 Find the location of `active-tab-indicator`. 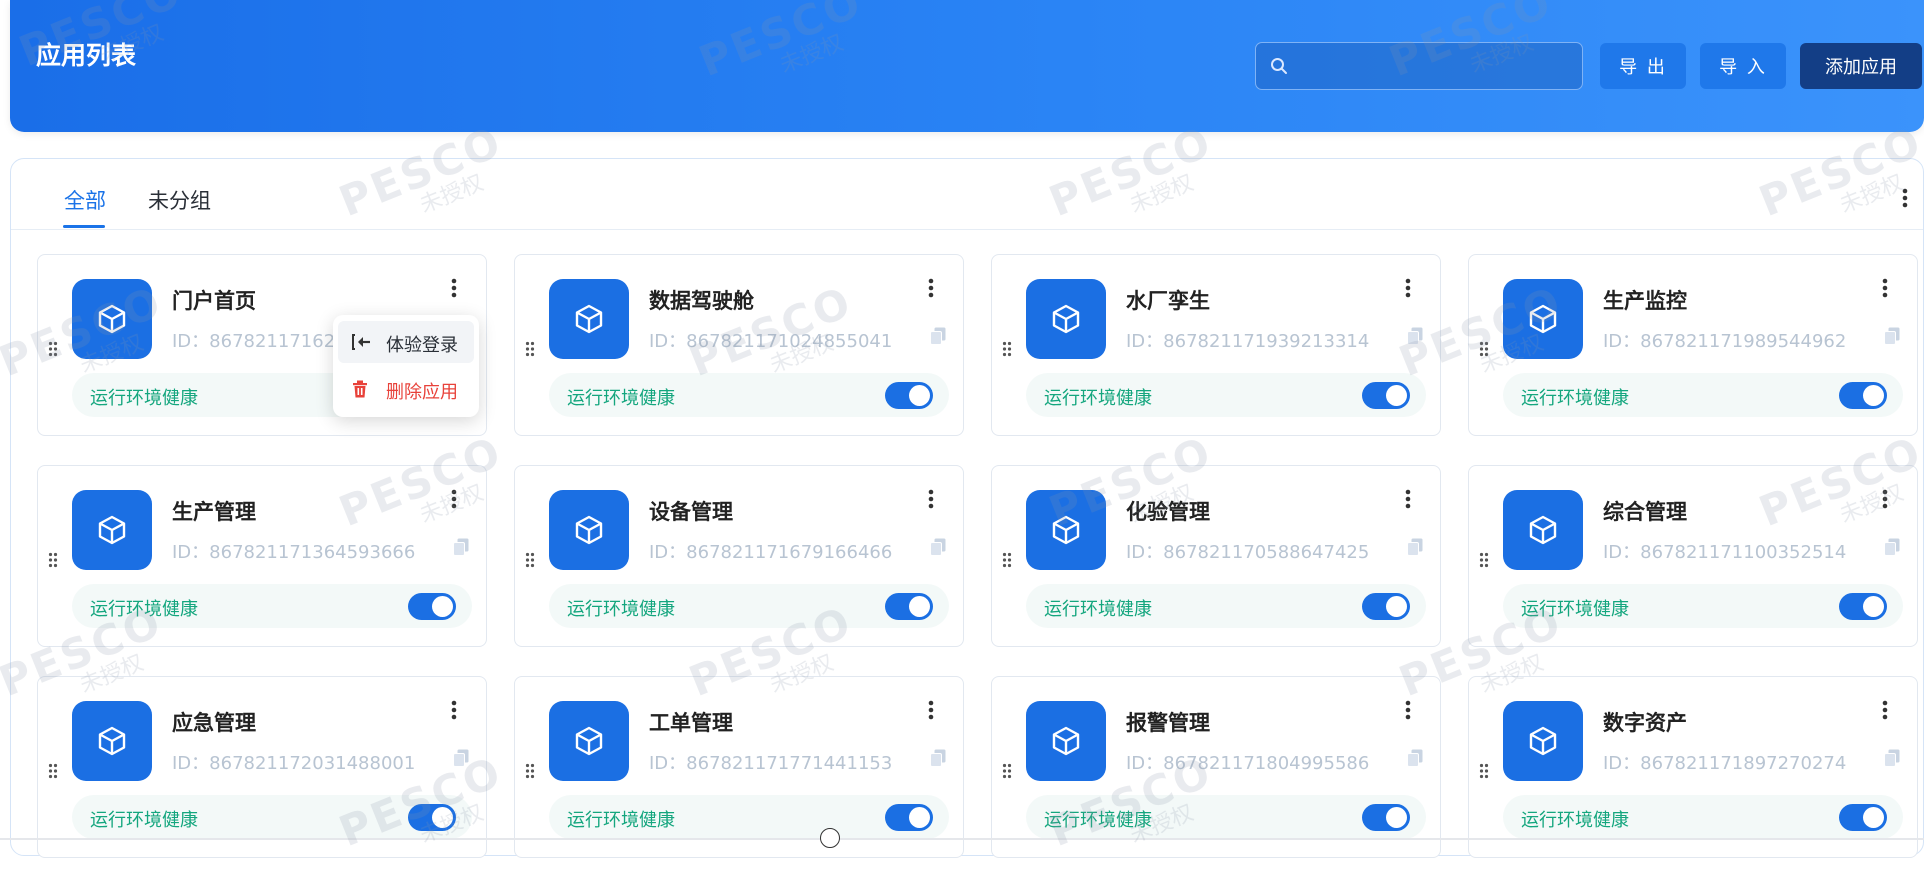

active-tab-indicator is located at coordinates (84, 226).